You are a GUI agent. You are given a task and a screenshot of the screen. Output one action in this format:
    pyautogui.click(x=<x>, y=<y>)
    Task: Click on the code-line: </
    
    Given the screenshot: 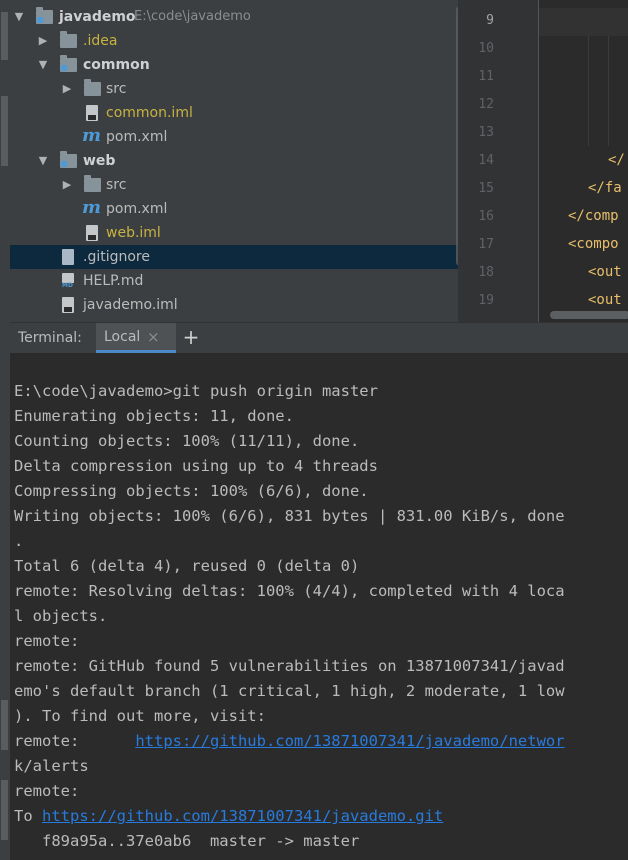 What is the action you would take?
    pyautogui.click(x=616, y=160)
    